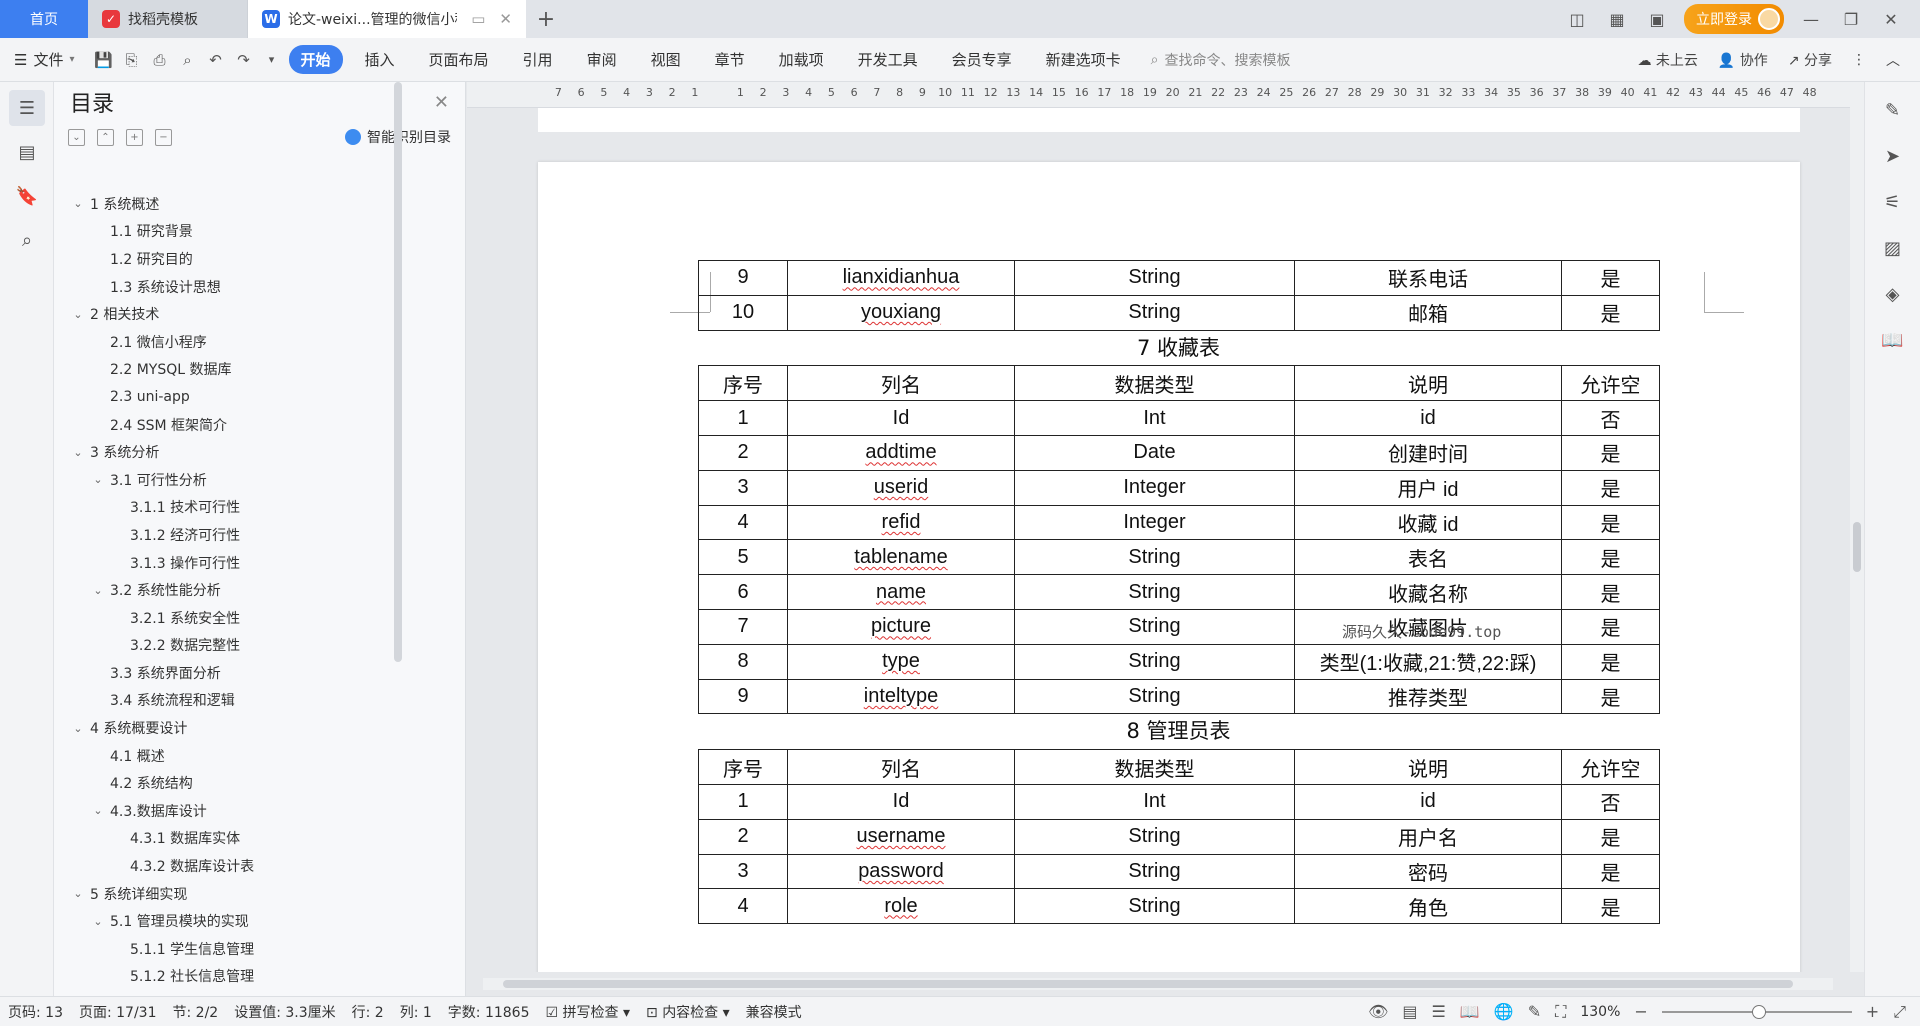  Describe the element at coordinates (982, 59) in the screenshot. I see `ribbon-tab-member: 会员专享` at that location.